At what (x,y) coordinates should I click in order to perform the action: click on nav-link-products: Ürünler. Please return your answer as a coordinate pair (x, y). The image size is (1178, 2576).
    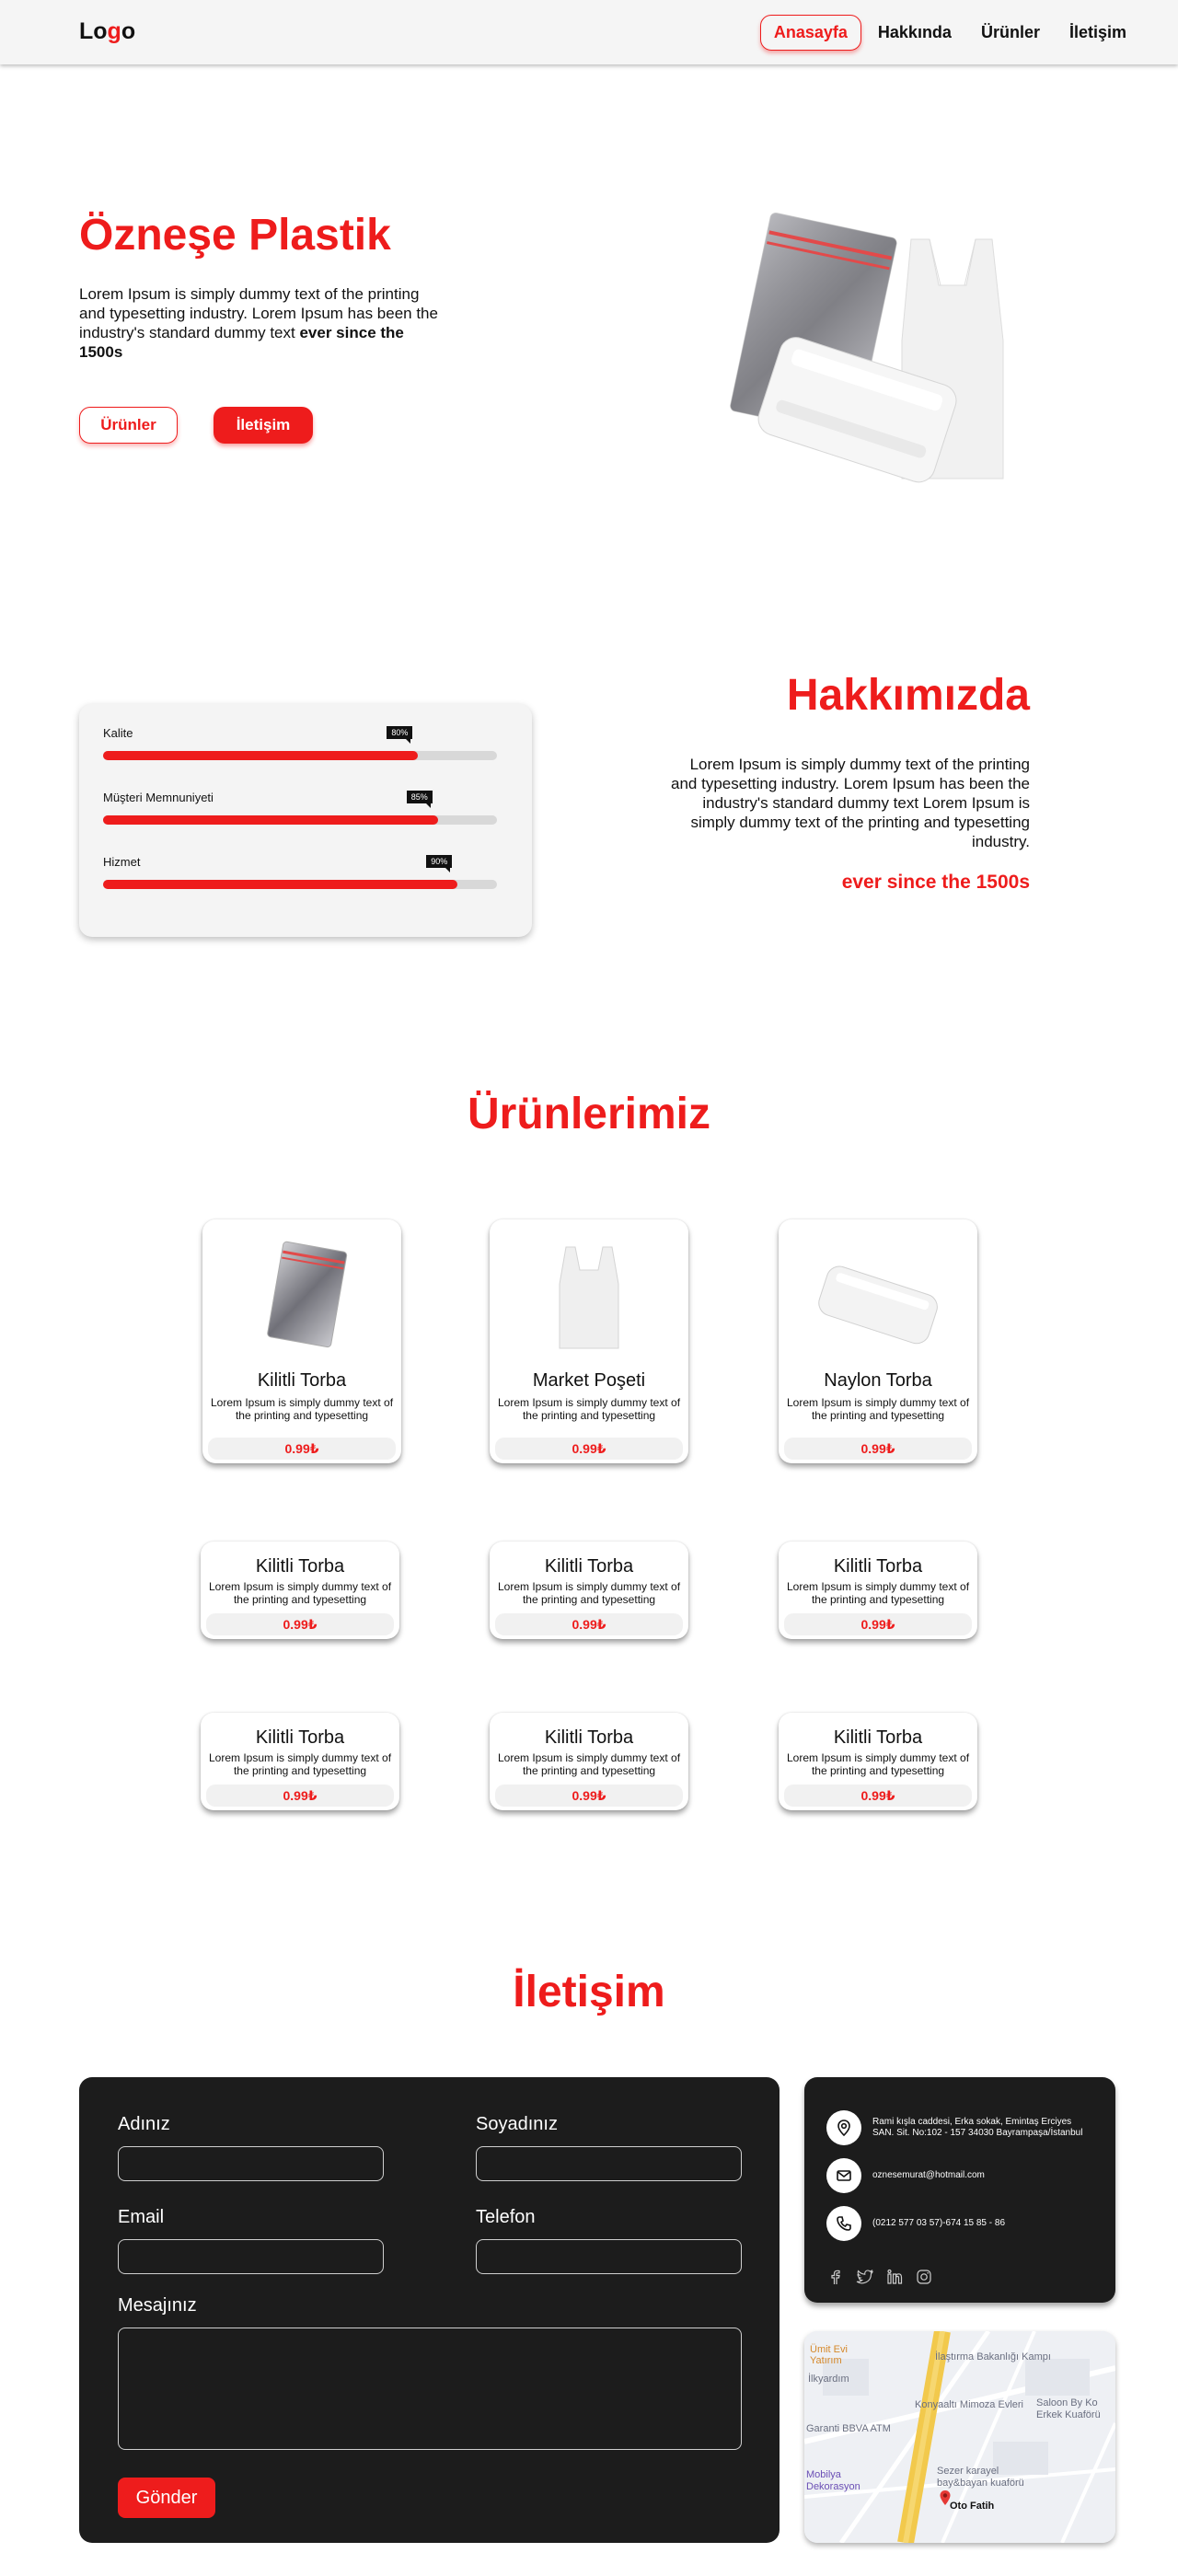
    Looking at the image, I should click on (1011, 33).